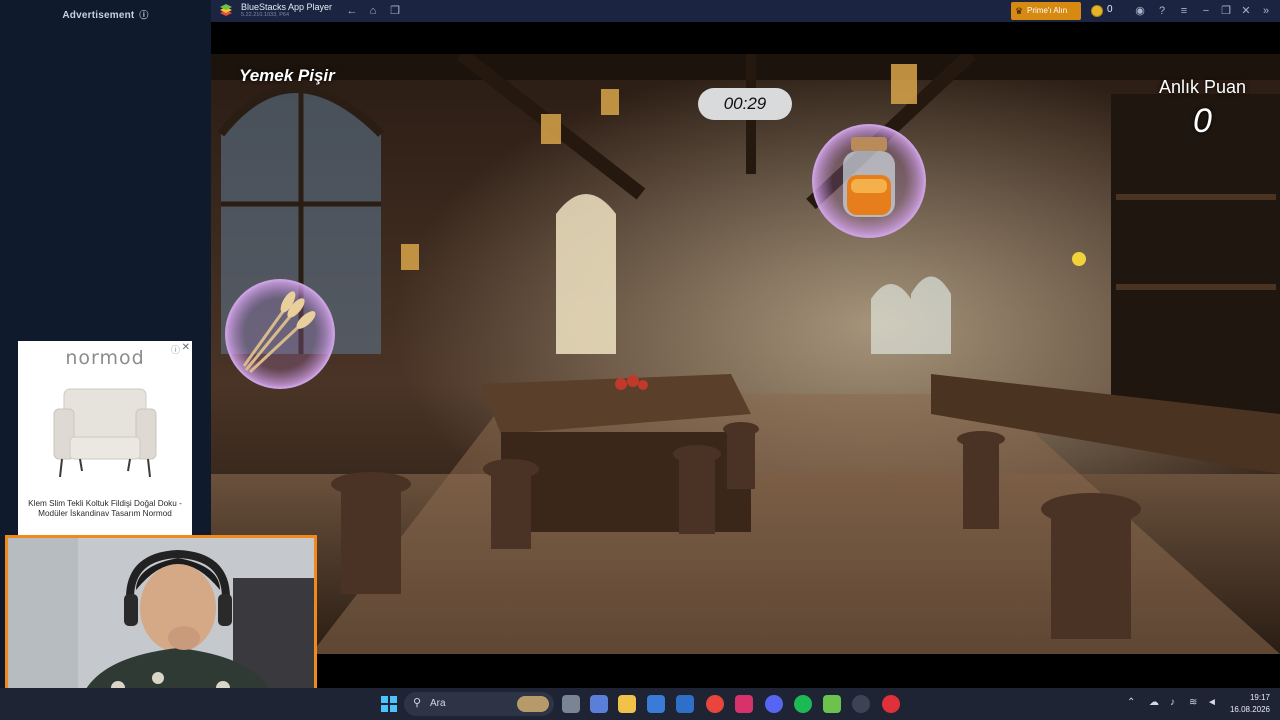  What do you see at coordinates (373, 11) in the screenshot?
I see `home-icon: ⌂` at bounding box center [373, 11].